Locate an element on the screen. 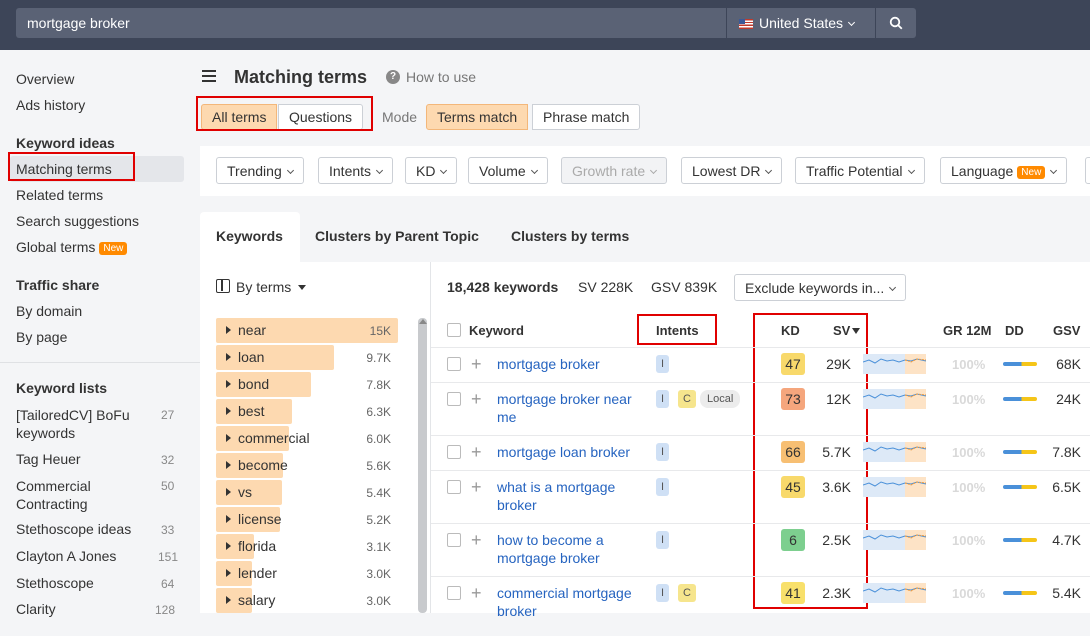  keyword-list-item: Tag Heuer is located at coordinates (48, 459).